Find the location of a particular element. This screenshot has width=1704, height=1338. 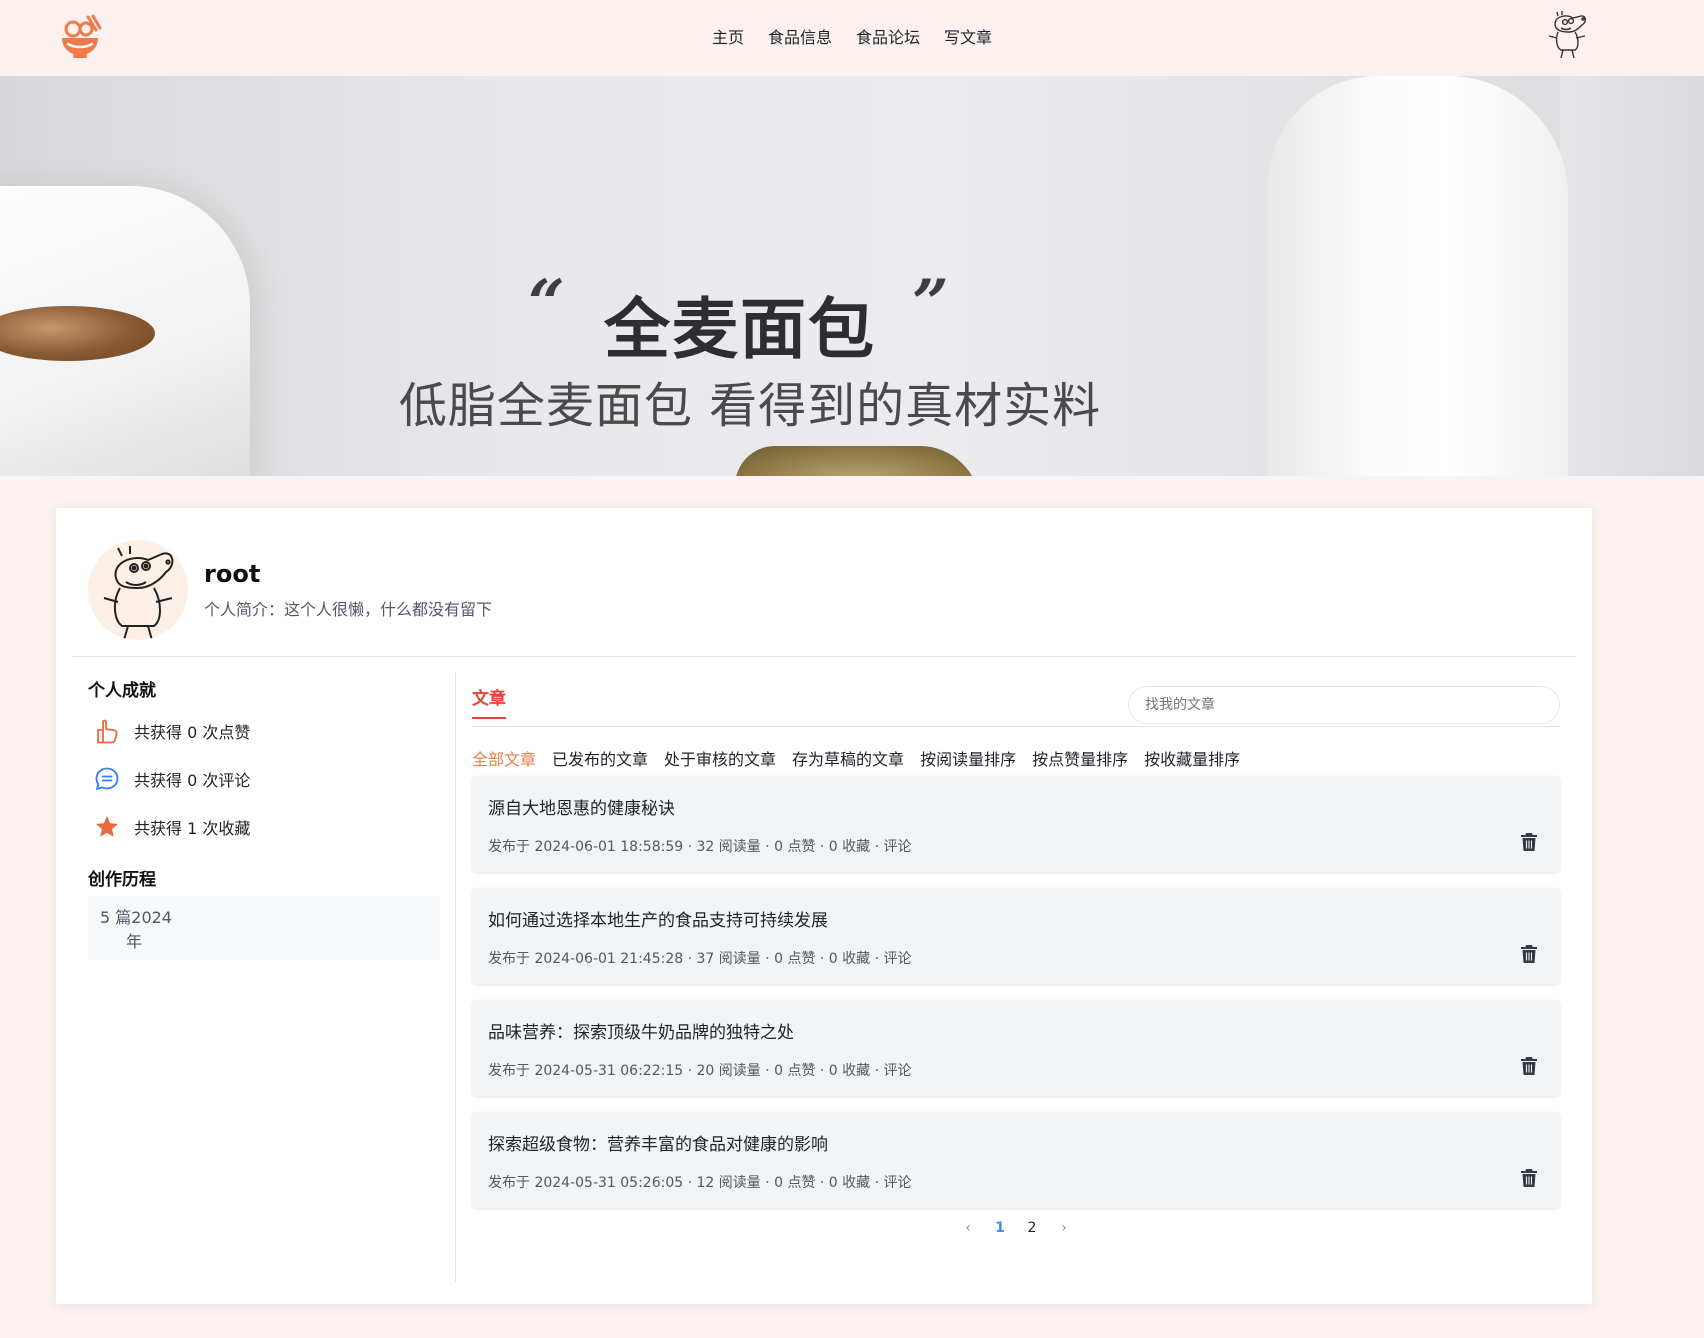

sort-by-likes: 按点赞量排序 is located at coordinates (1080, 758).